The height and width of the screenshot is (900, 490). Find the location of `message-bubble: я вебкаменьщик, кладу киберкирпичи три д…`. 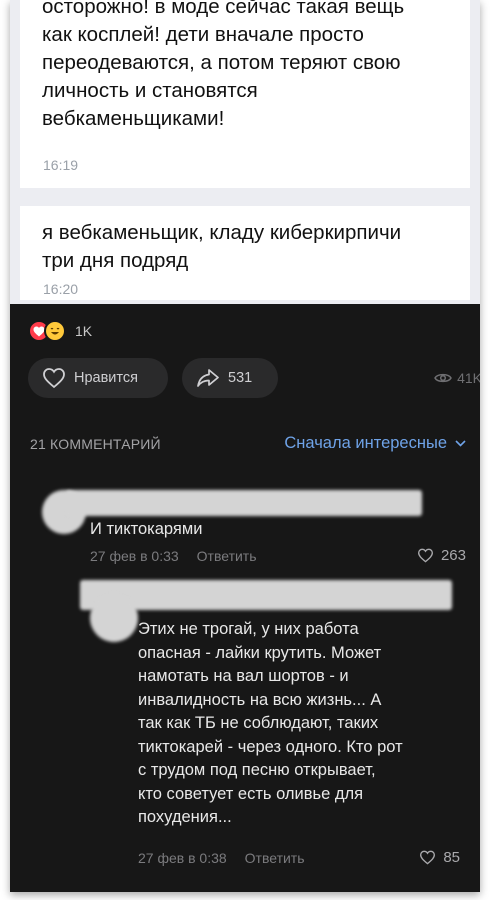

message-bubble: я вебкаменьщик, кладу киберкирпичи три д… is located at coordinates (245, 253).